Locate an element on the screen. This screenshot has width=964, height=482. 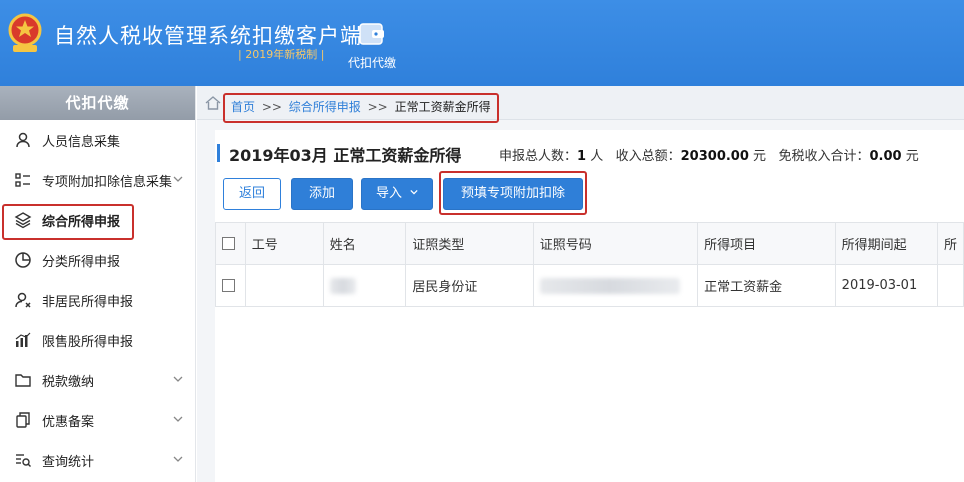
copy-icon is located at coordinates (23, 420).